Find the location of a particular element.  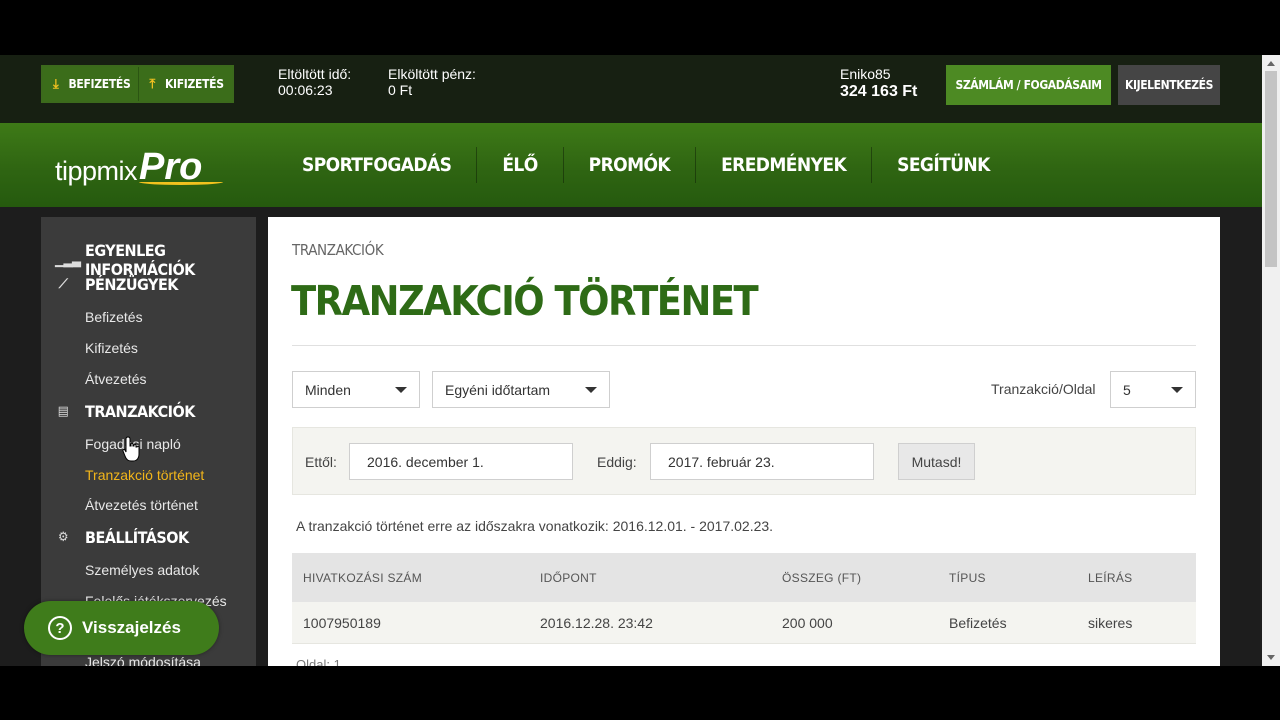

sidebar-item-atvezetes: Átvezetés is located at coordinates (115, 379).